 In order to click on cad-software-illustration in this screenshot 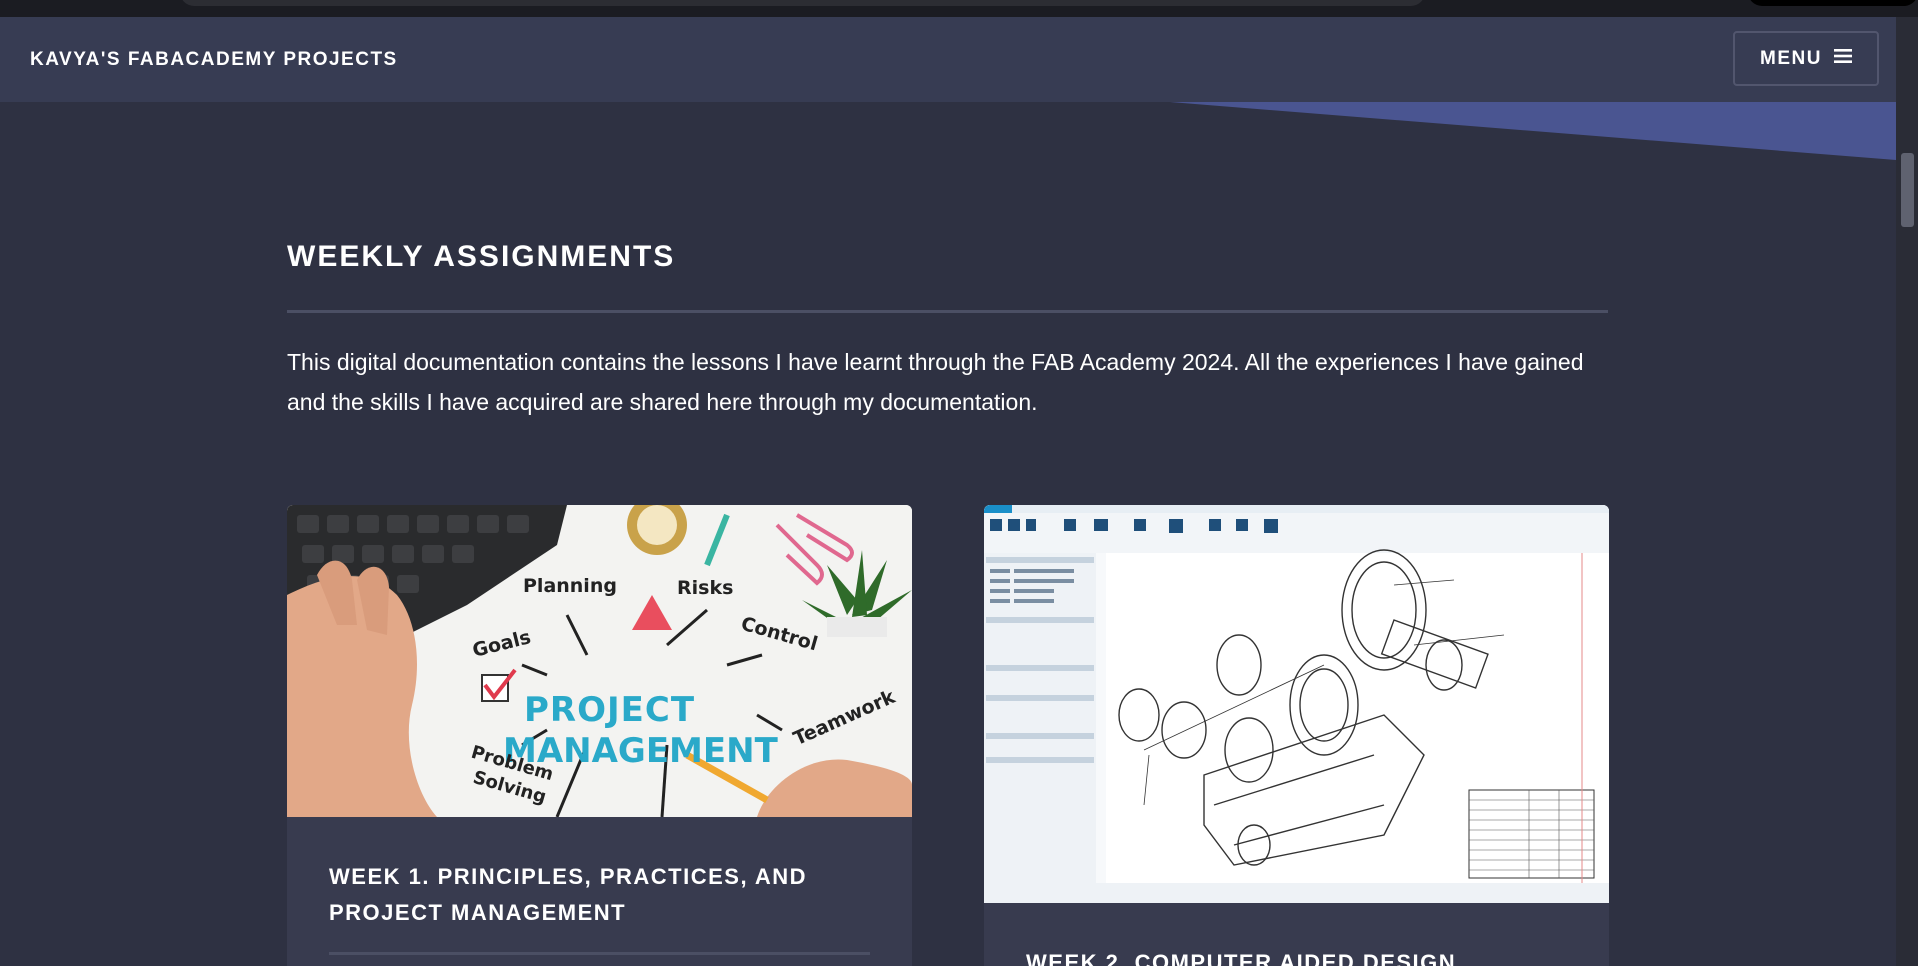, I will do `click(1296, 704)`.